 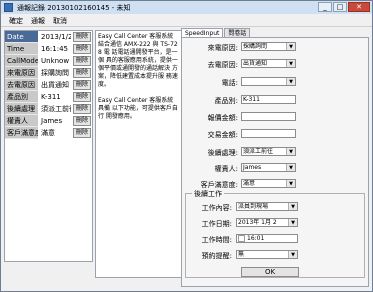 I want to click on deal-amount-field, so click(x=268, y=133).